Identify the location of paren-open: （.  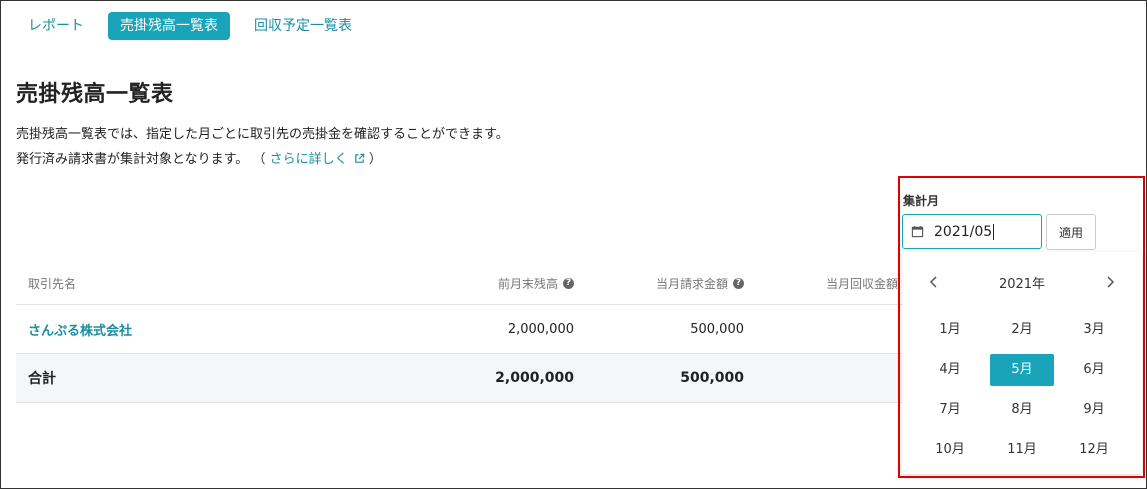
(259, 159).